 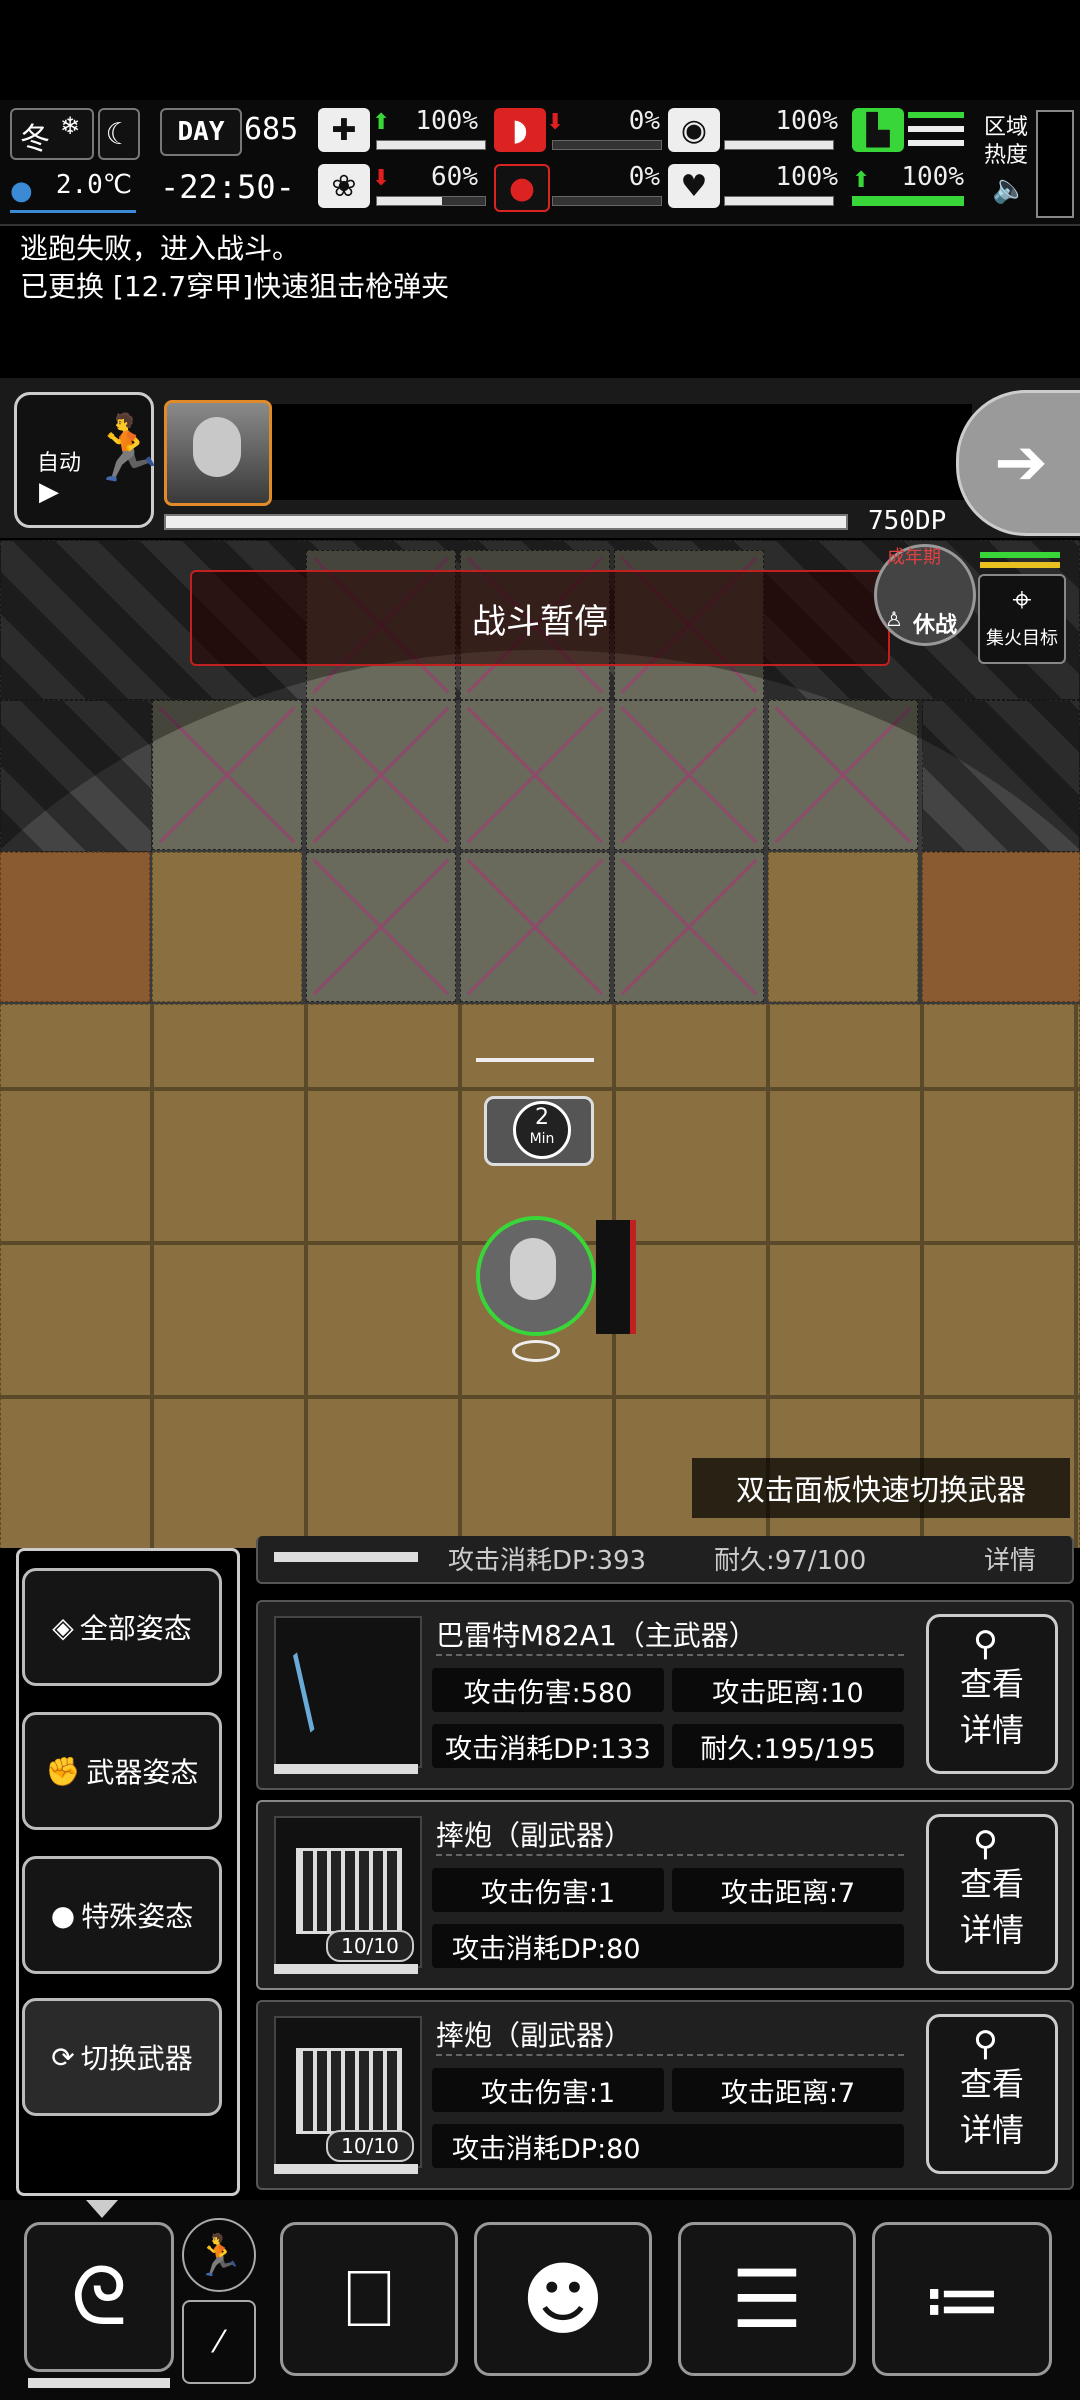 I want to click on hunger-bar, so click(x=607, y=145).